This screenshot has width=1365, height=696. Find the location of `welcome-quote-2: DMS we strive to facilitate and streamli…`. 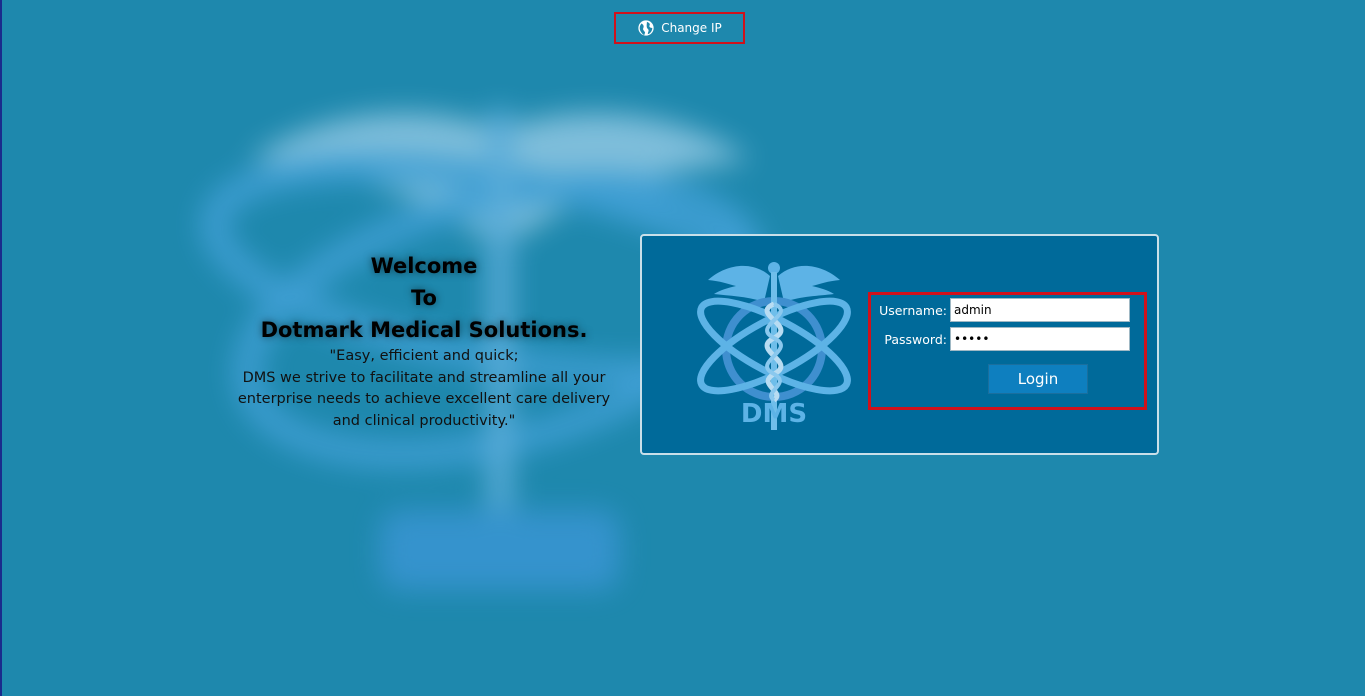

welcome-quote-2: DMS we strive to facilitate and streamli… is located at coordinates (424, 377).